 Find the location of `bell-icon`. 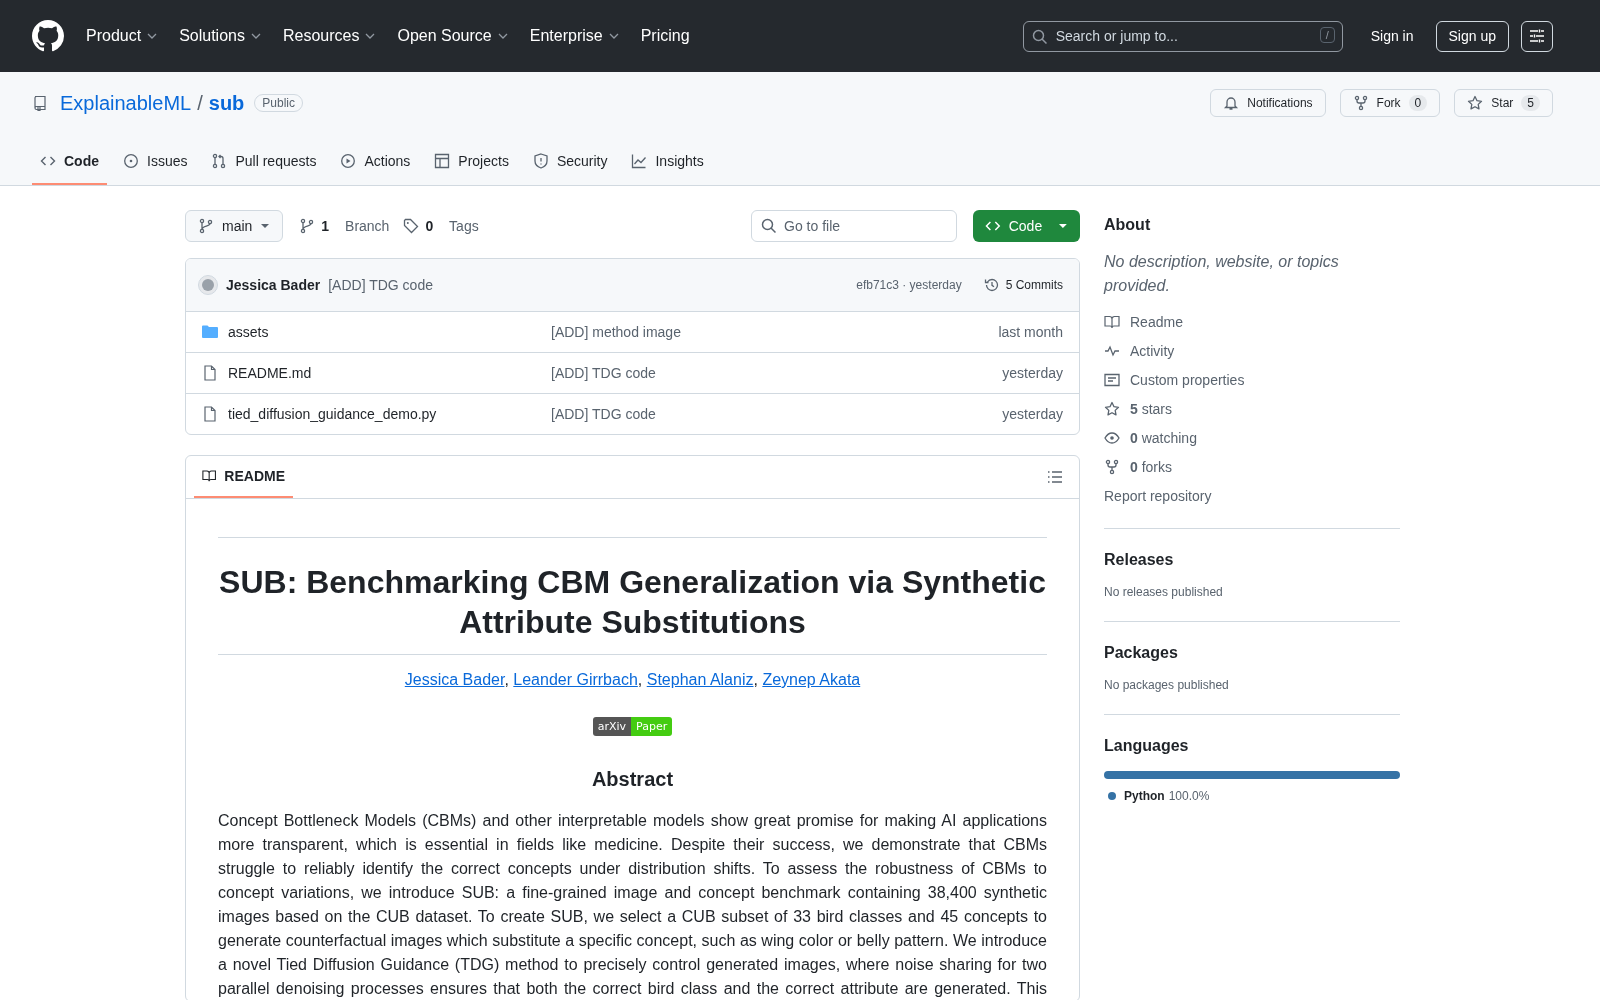

bell-icon is located at coordinates (1231, 103).